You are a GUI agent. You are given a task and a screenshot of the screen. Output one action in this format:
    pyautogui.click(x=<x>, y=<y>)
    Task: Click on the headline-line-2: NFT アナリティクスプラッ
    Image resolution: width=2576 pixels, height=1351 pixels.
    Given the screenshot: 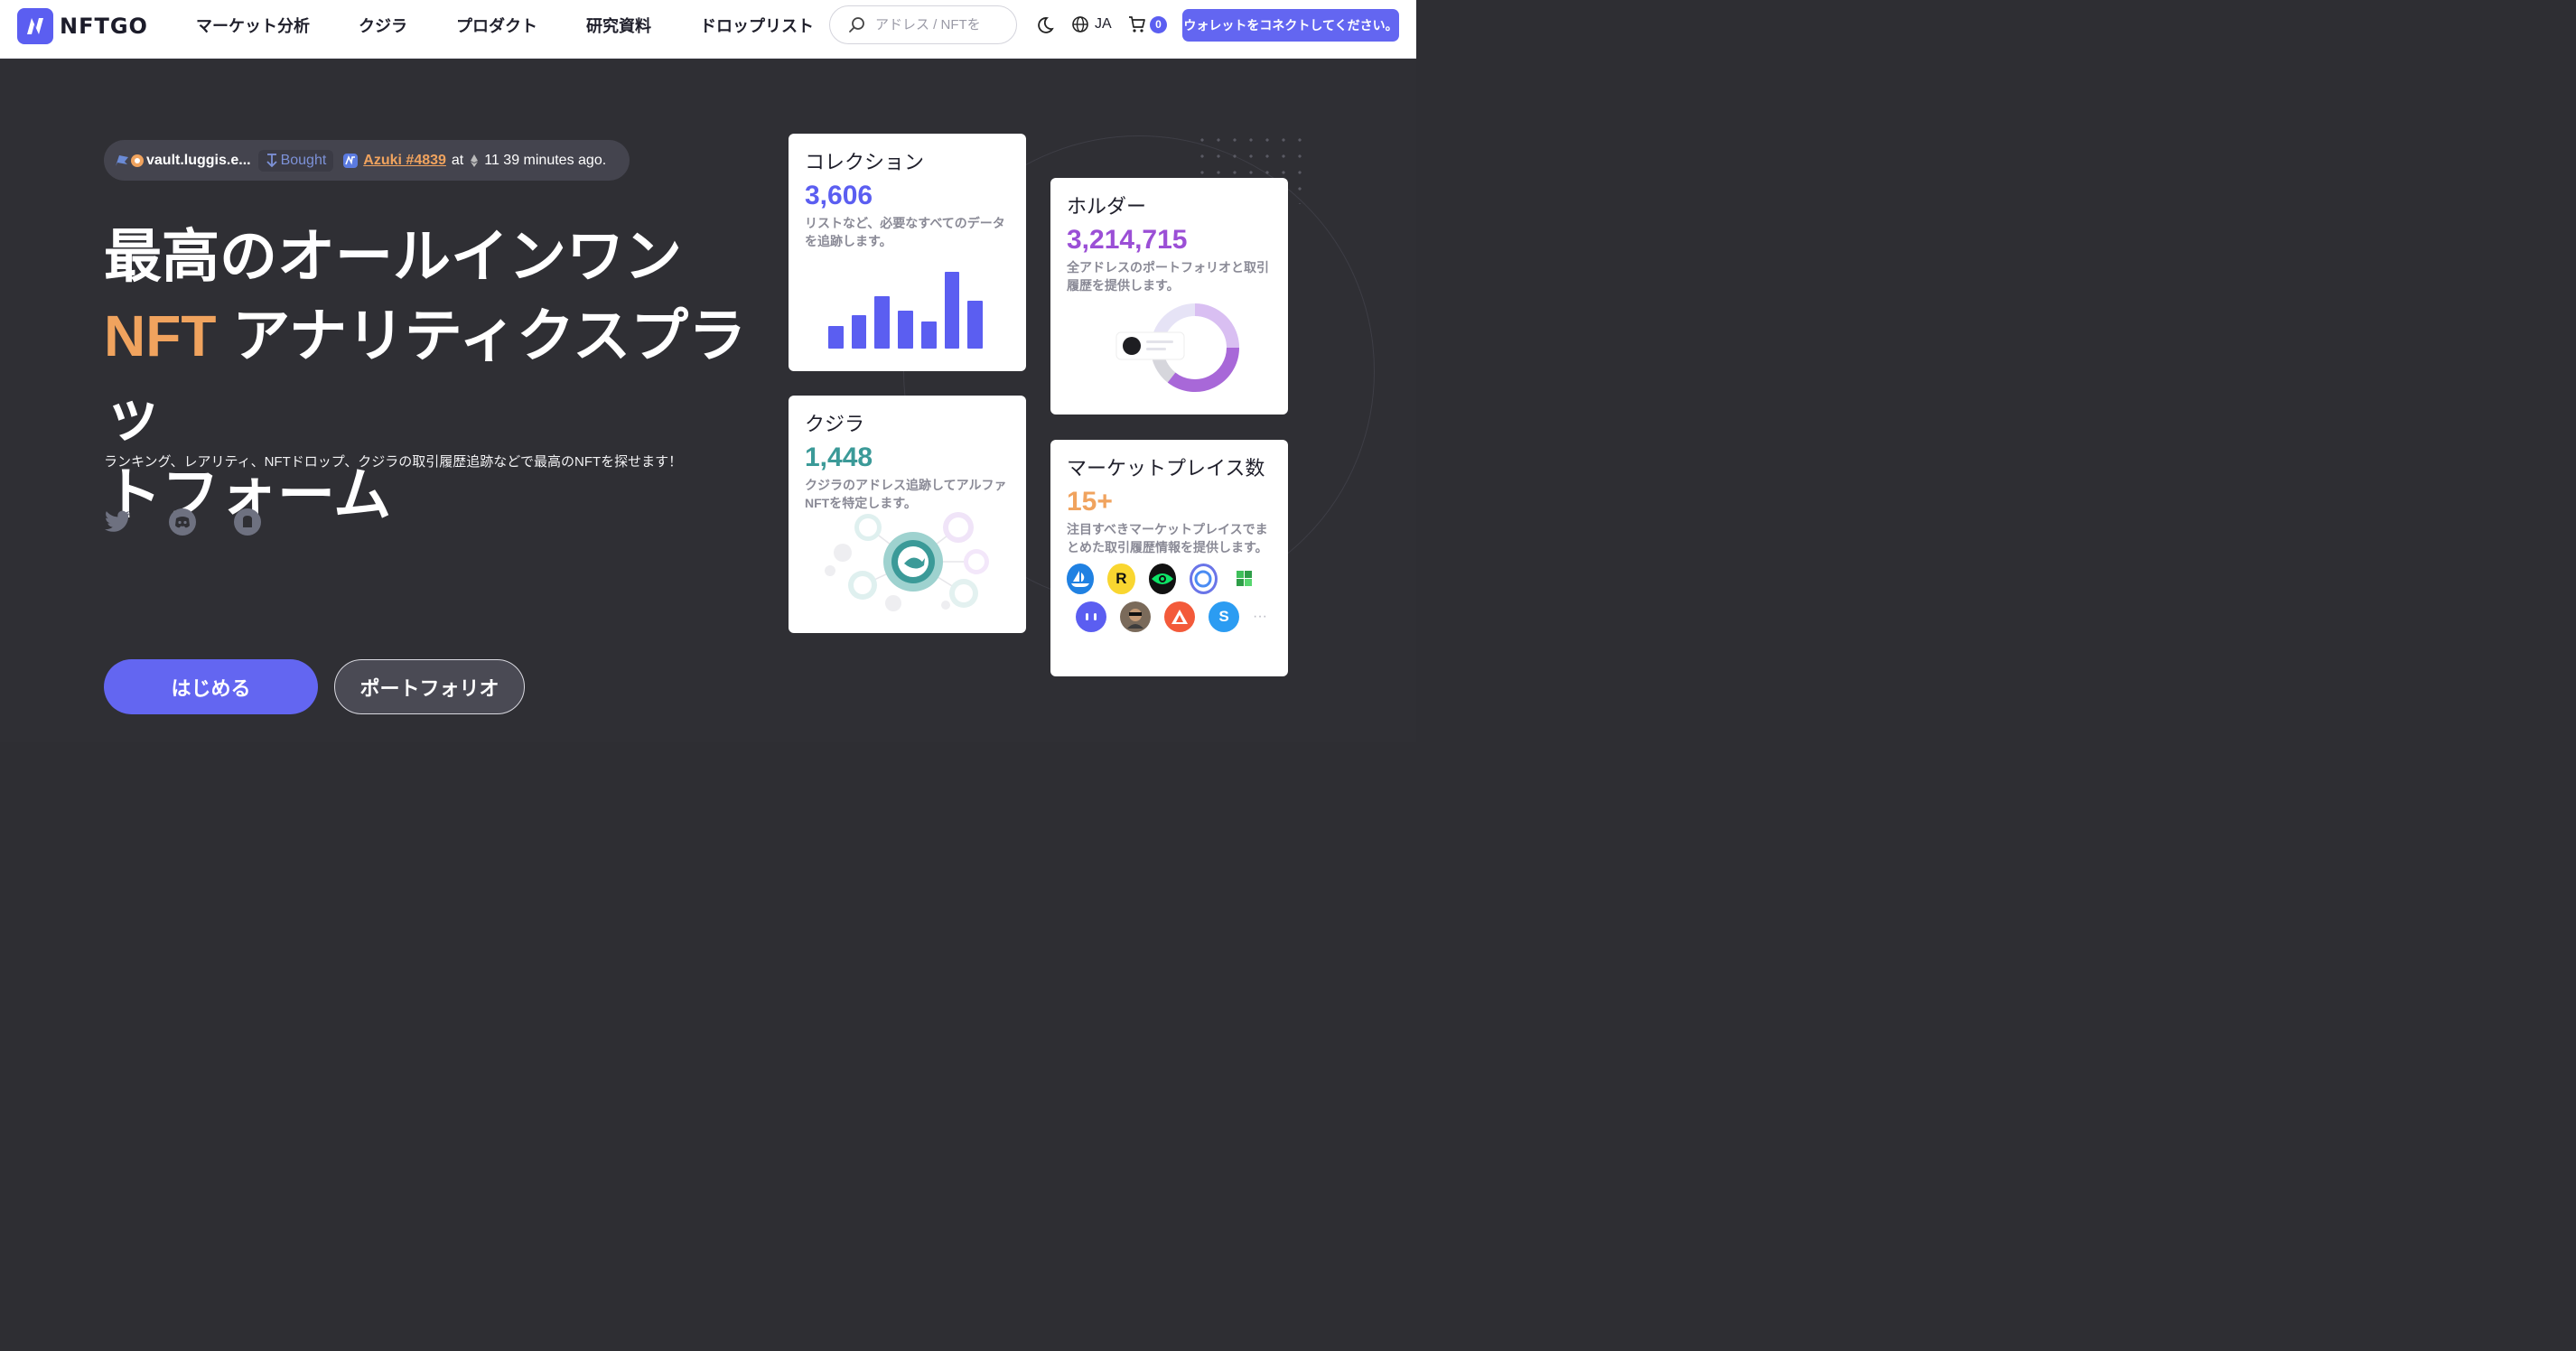 What is the action you would take?
    pyautogui.click(x=447, y=375)
    